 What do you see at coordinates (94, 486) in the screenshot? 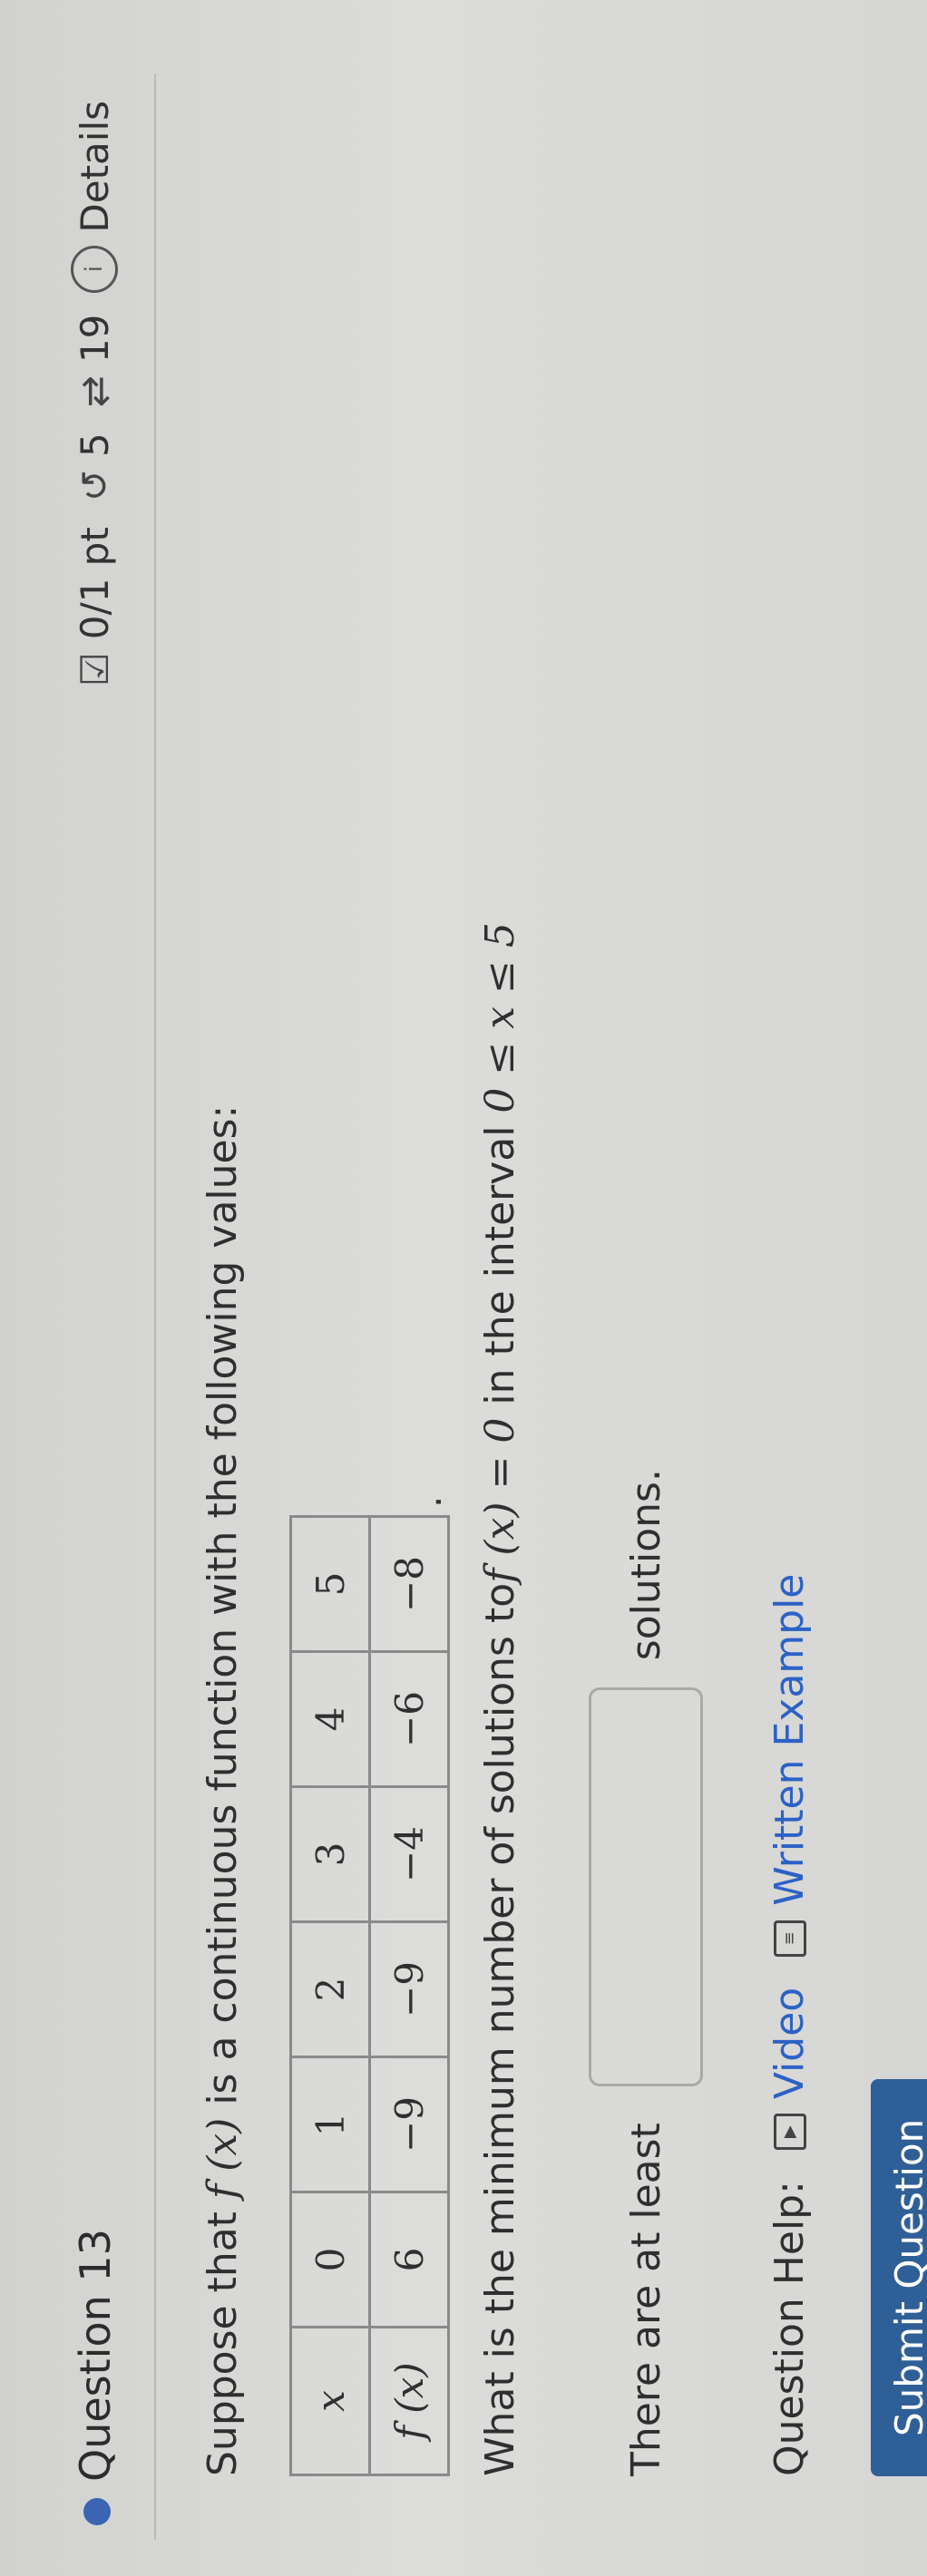
I see `retry-icon: ↺` at bounding box center [94, 486].